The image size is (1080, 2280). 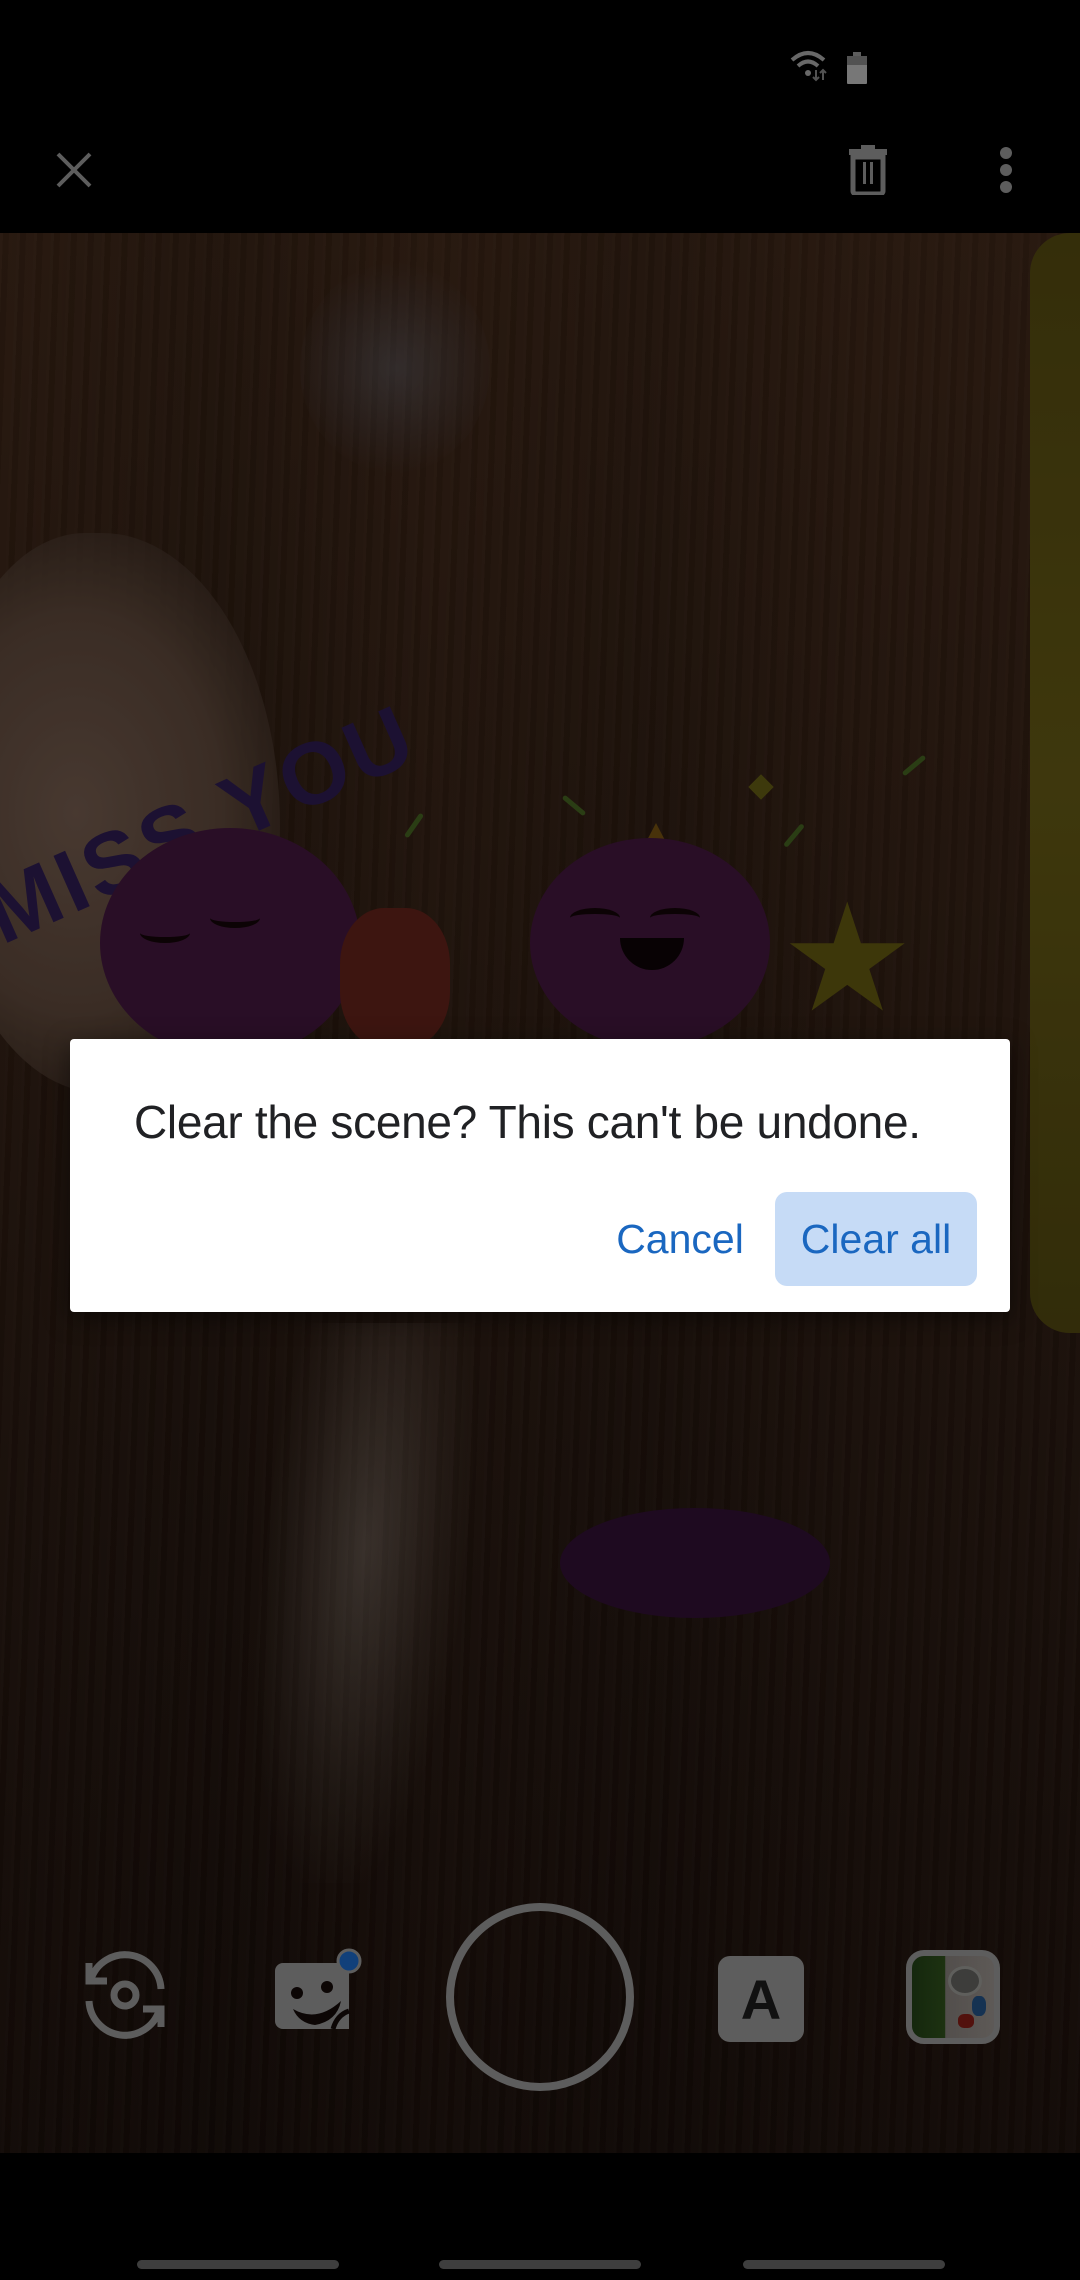 I want to click on more-vert-icon, so click(x=1006, y=170).